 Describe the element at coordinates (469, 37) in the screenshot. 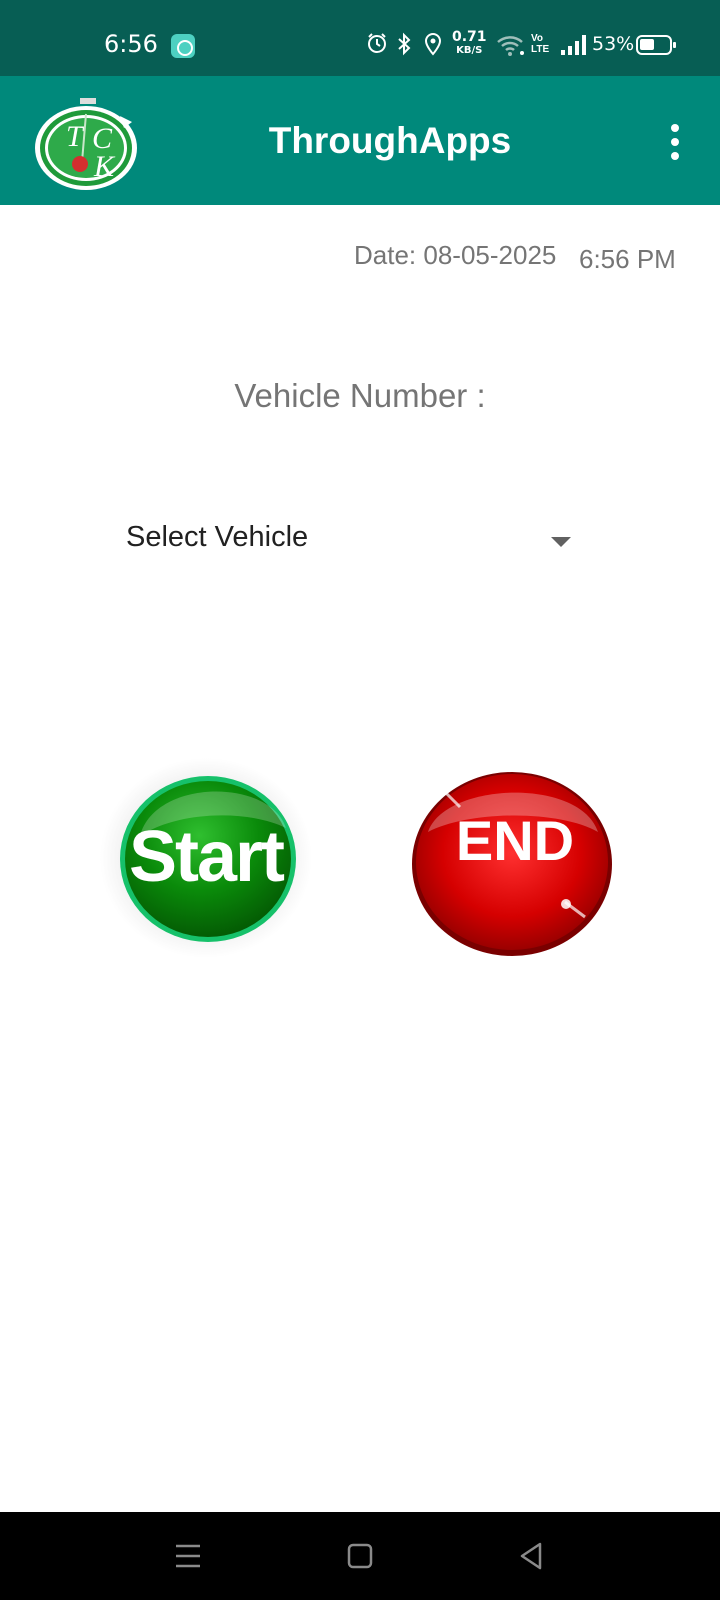

I see `speed-value: 0.71` at that location.